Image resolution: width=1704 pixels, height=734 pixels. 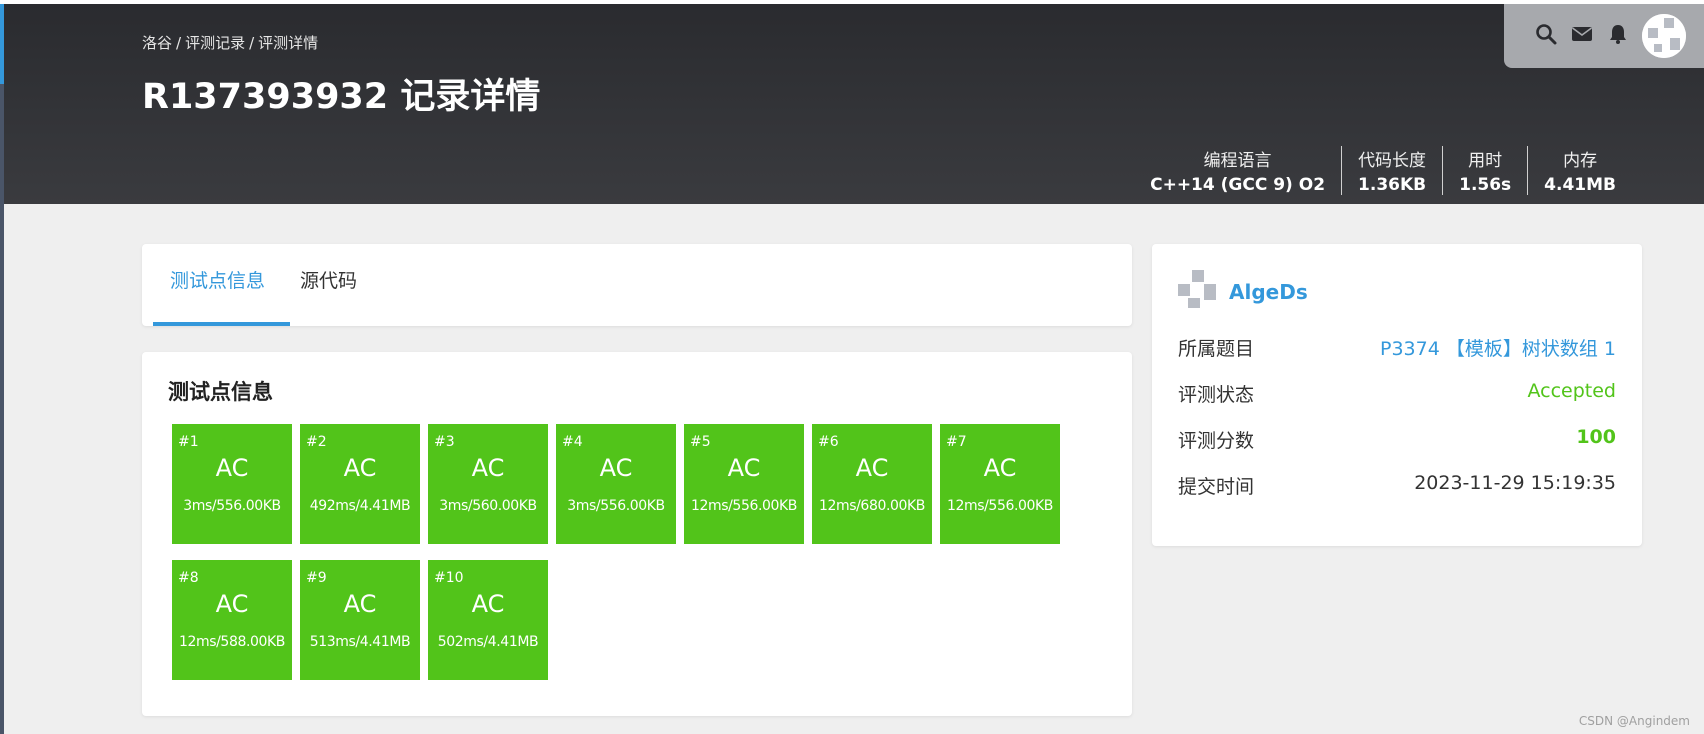 What do you see at coordinates (1580, 185) in the screenshot?
I see `stat-value: 4.41MB` at bounding box center [1580, 185].